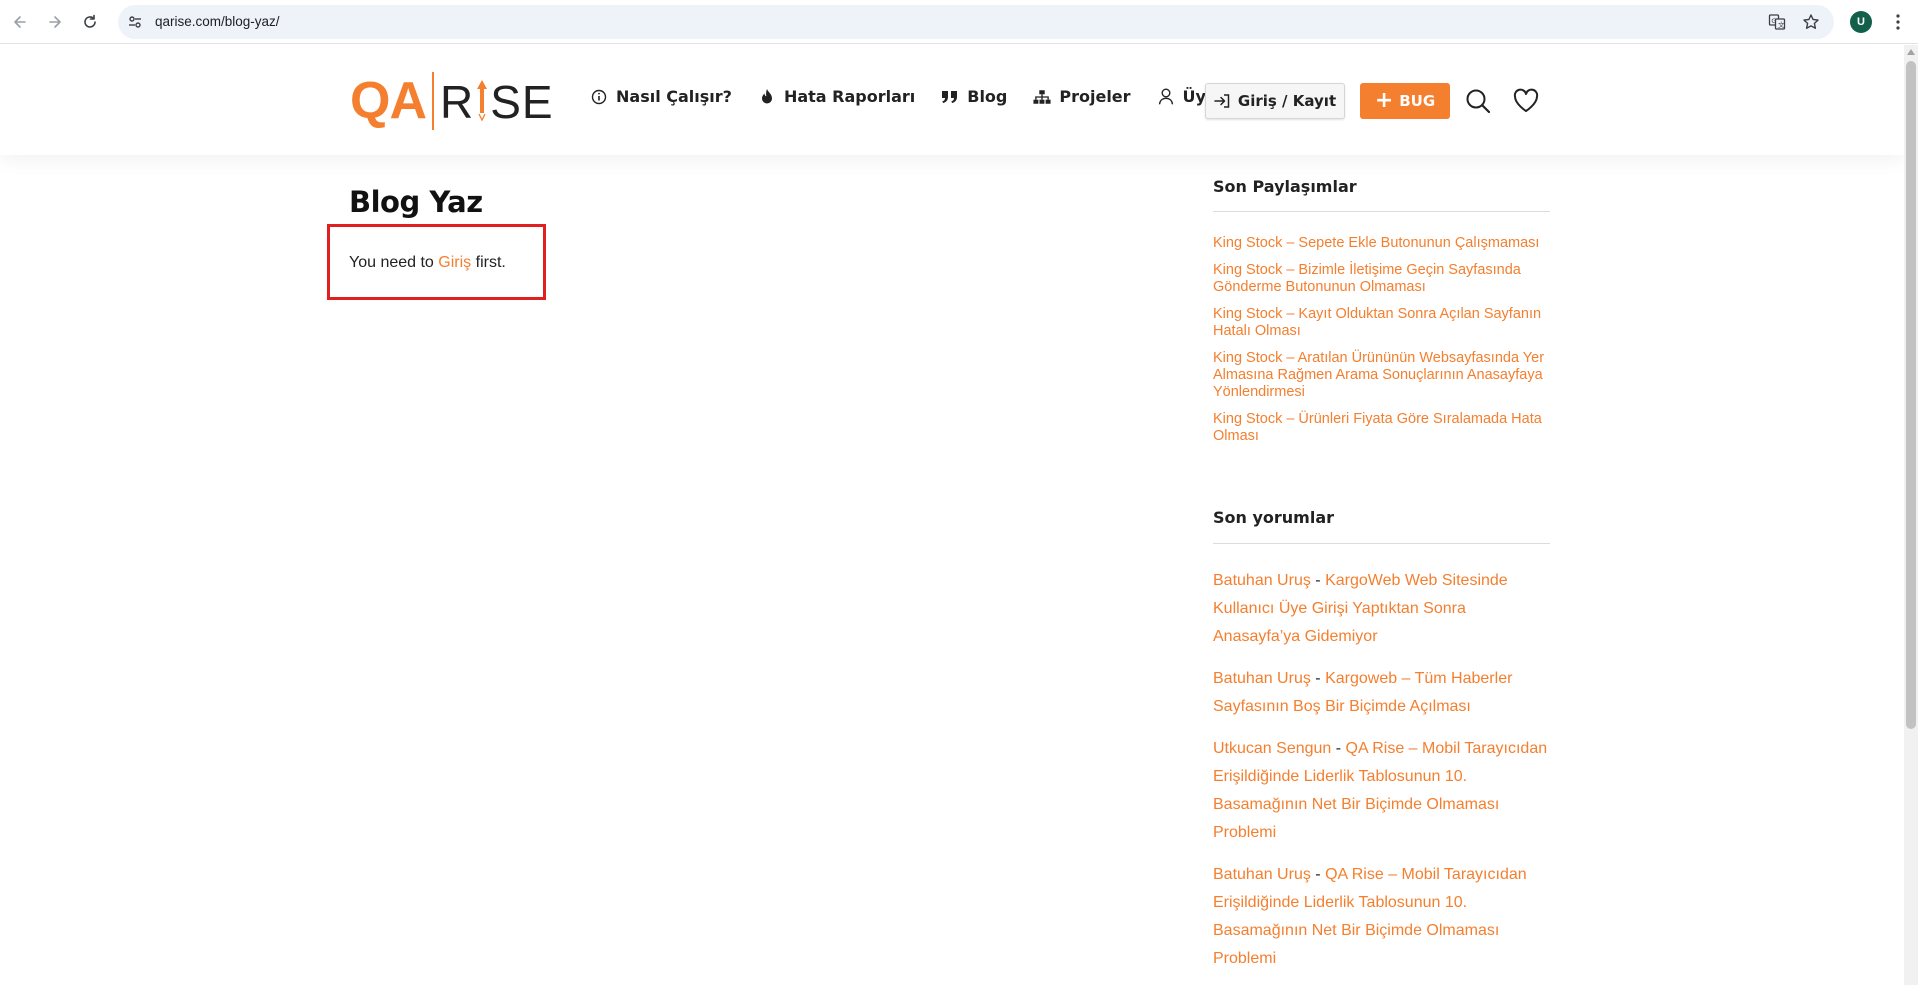 This screenshot has height=985, width=1918. I want to click on recent-posts-title: Son Paylaşımlar, so click(1285, 186).